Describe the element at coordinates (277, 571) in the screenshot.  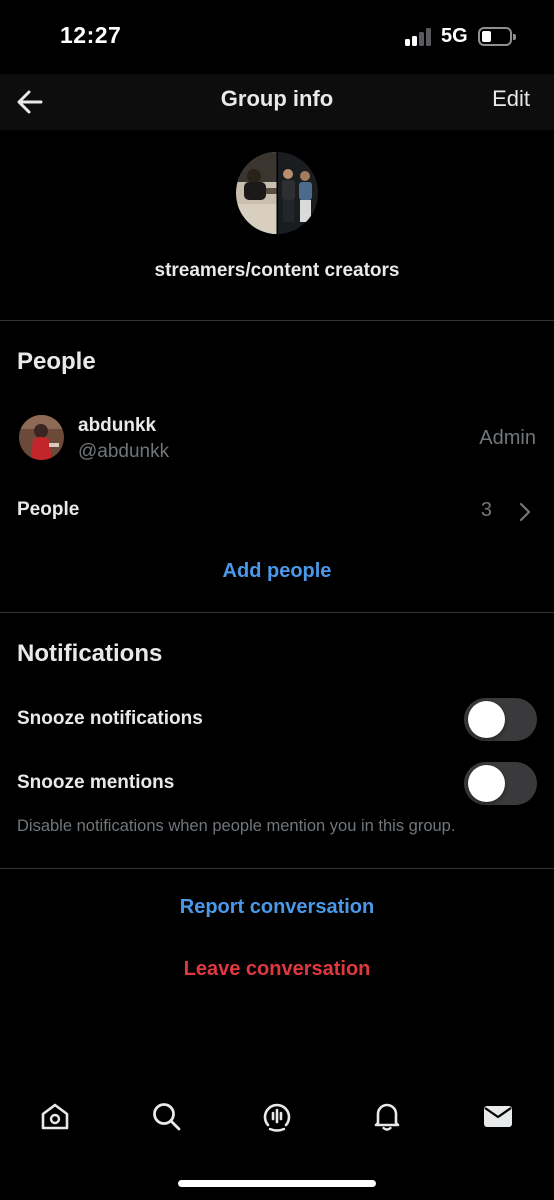
I see `add-people-button: Add people` at that location.